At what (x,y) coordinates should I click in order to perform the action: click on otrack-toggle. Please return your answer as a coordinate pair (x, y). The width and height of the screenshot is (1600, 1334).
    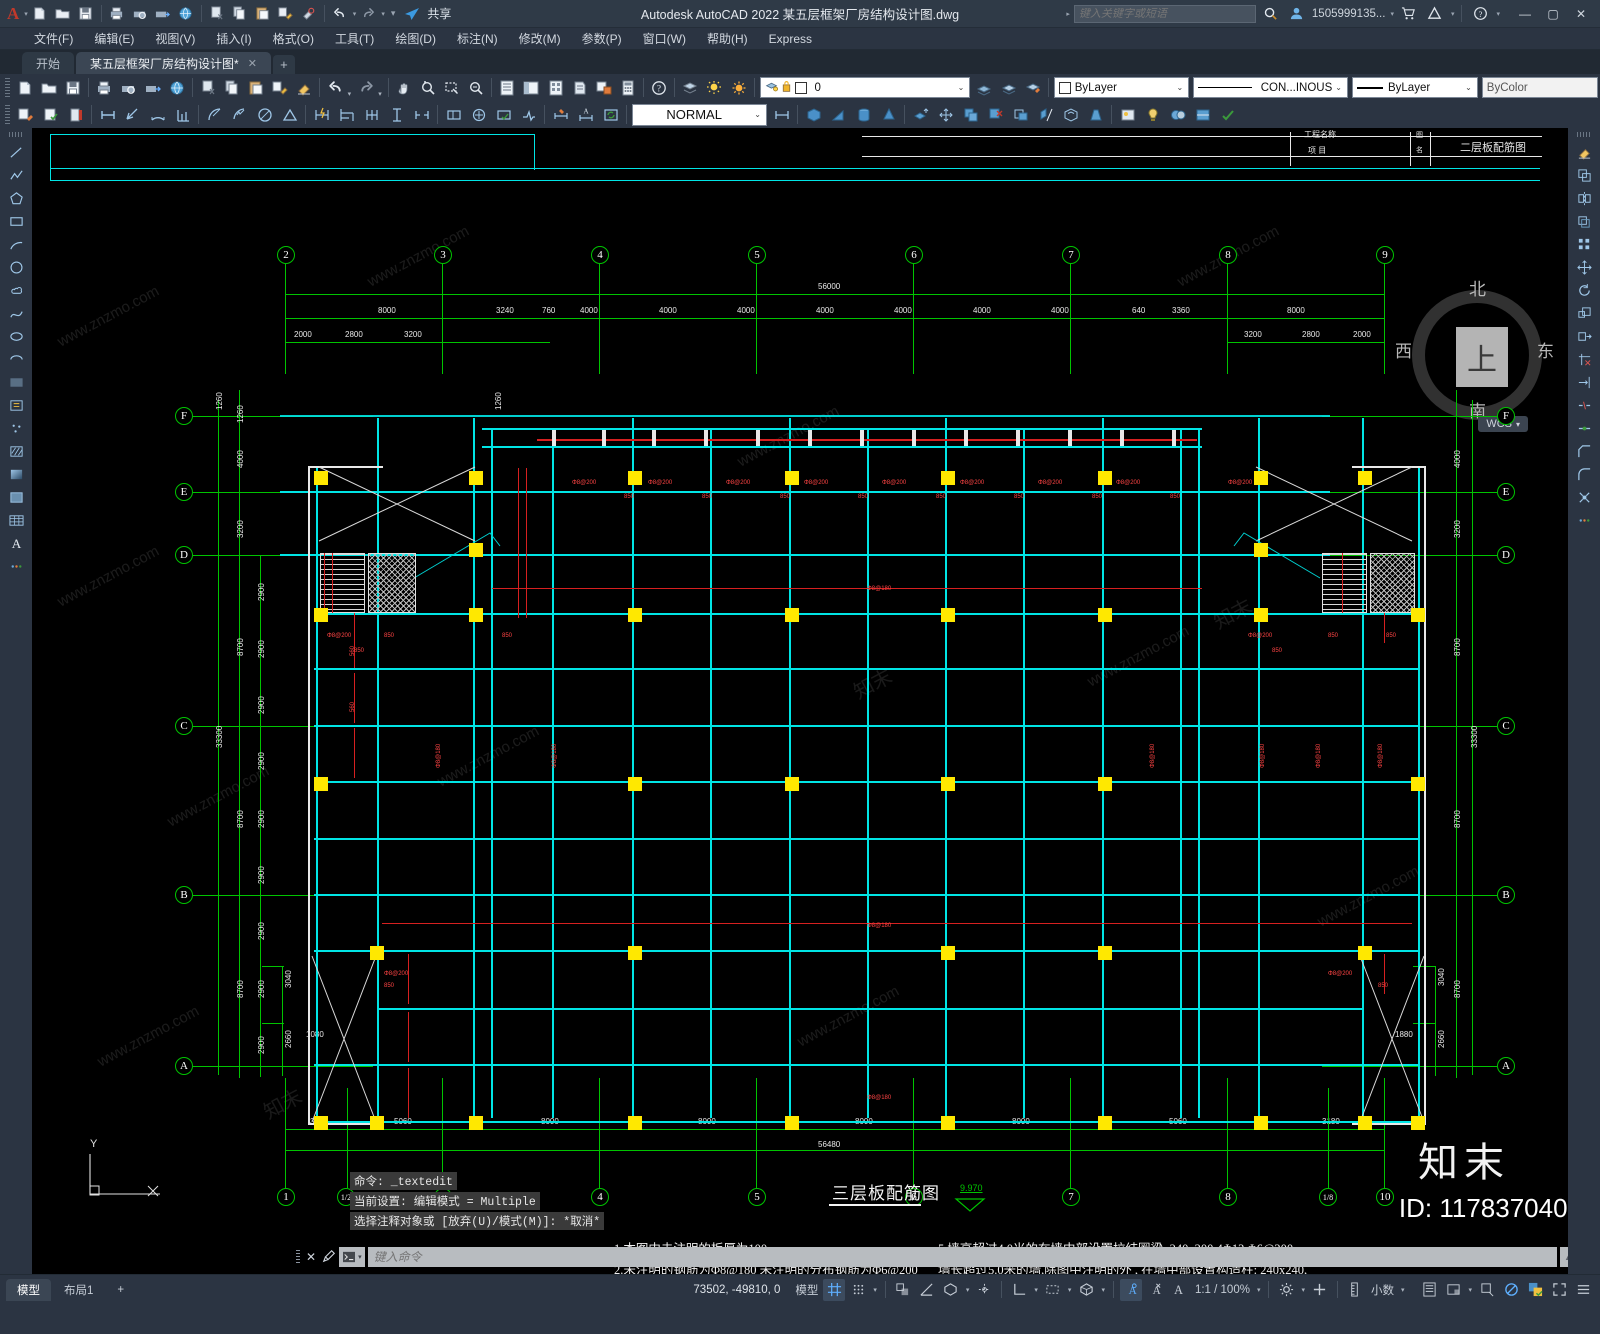
    Looking at the image, I should click on (984, 1290).